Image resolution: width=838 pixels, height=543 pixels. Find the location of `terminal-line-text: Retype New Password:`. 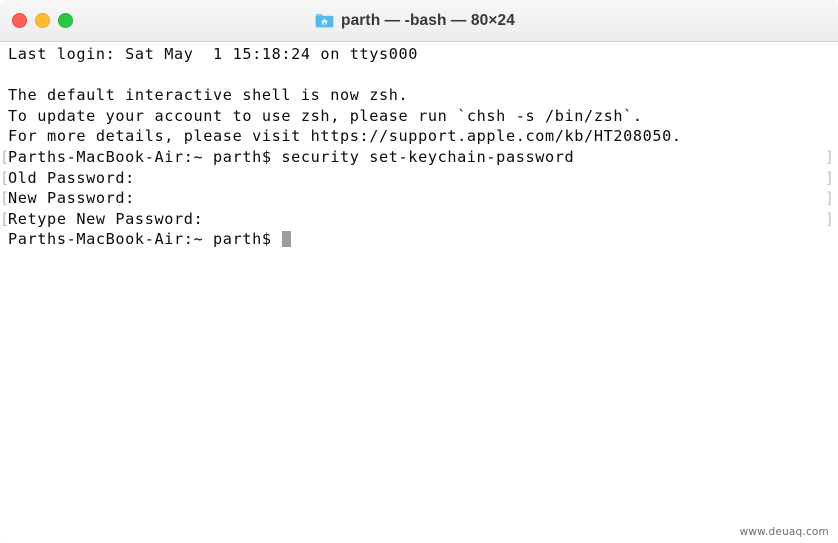

terminal-line-text: Retype New Password: is located at coordinates (106, 218).